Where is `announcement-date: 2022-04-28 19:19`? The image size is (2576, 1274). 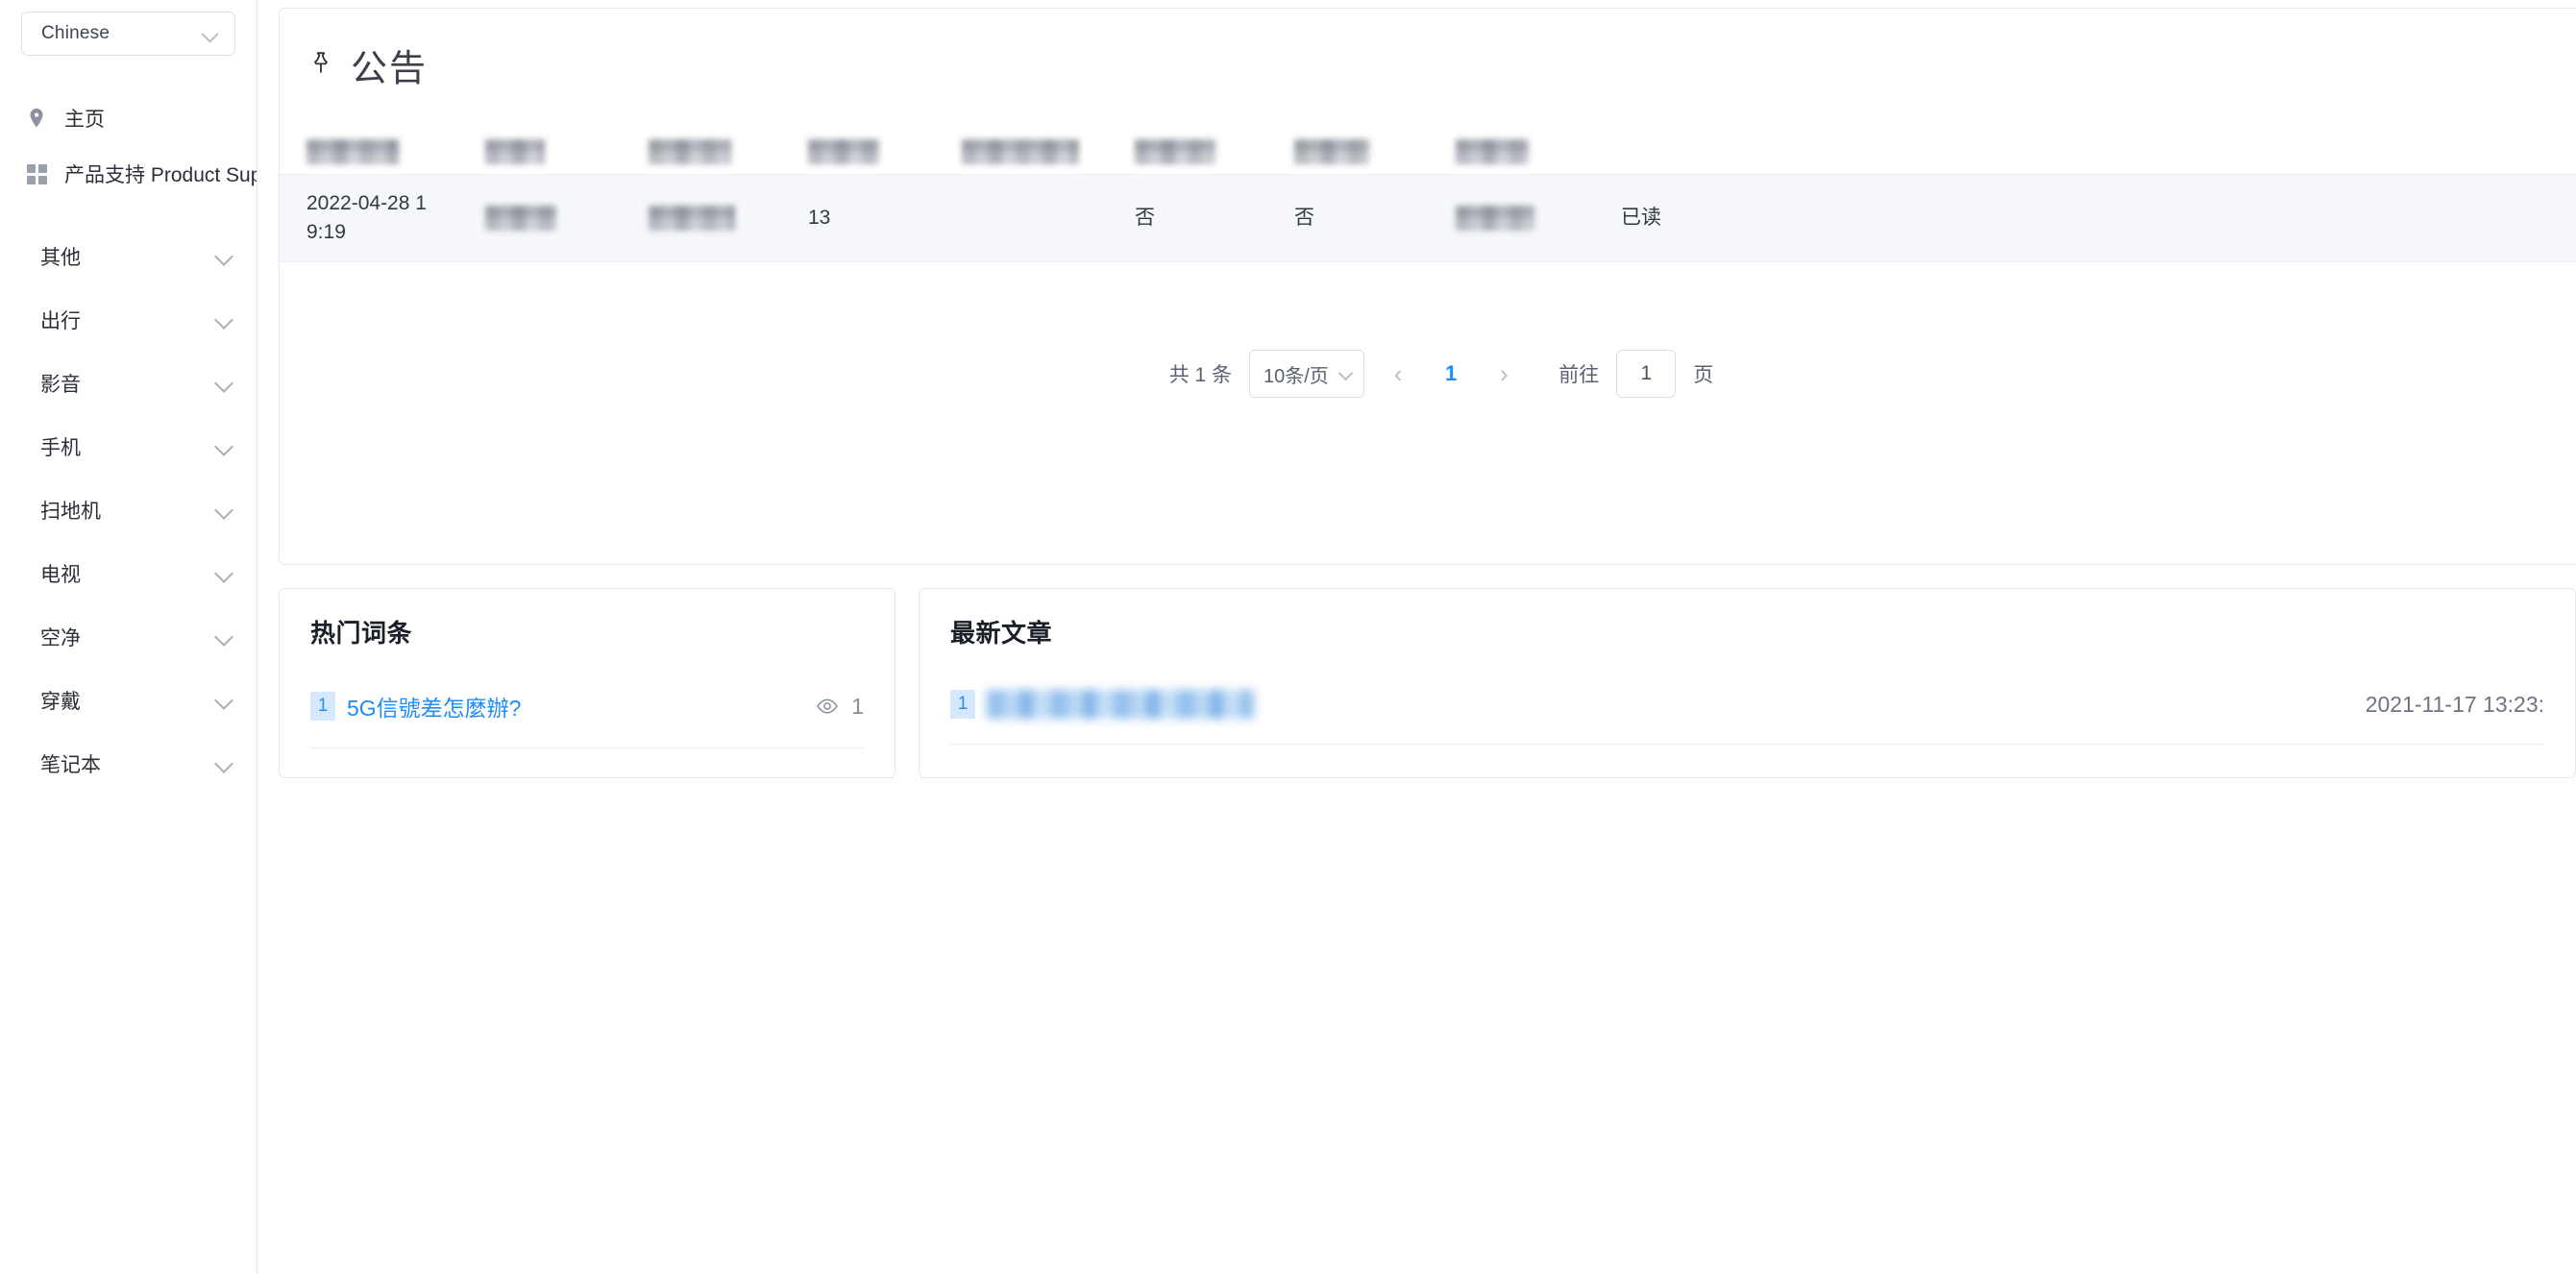
announcement-date: 2022-04-28 19:19 is located at coordinates (367, 217).